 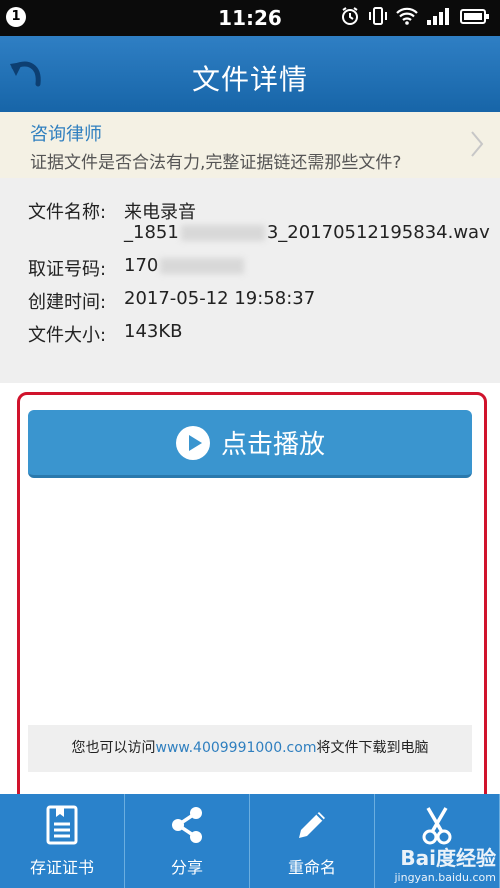 I want to click on tab-certificate: 存证证书, so click(x=62, y=841).